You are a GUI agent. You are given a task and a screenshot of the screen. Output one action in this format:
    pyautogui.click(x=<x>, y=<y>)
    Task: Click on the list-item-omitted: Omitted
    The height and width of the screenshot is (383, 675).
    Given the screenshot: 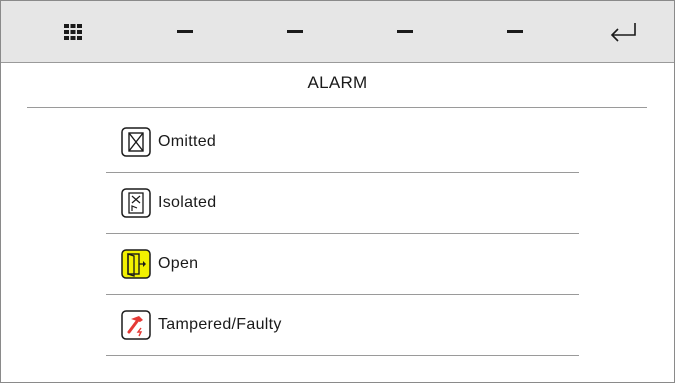 What is the action you would take?
    pyautogui.click(x=342, y=142)
    